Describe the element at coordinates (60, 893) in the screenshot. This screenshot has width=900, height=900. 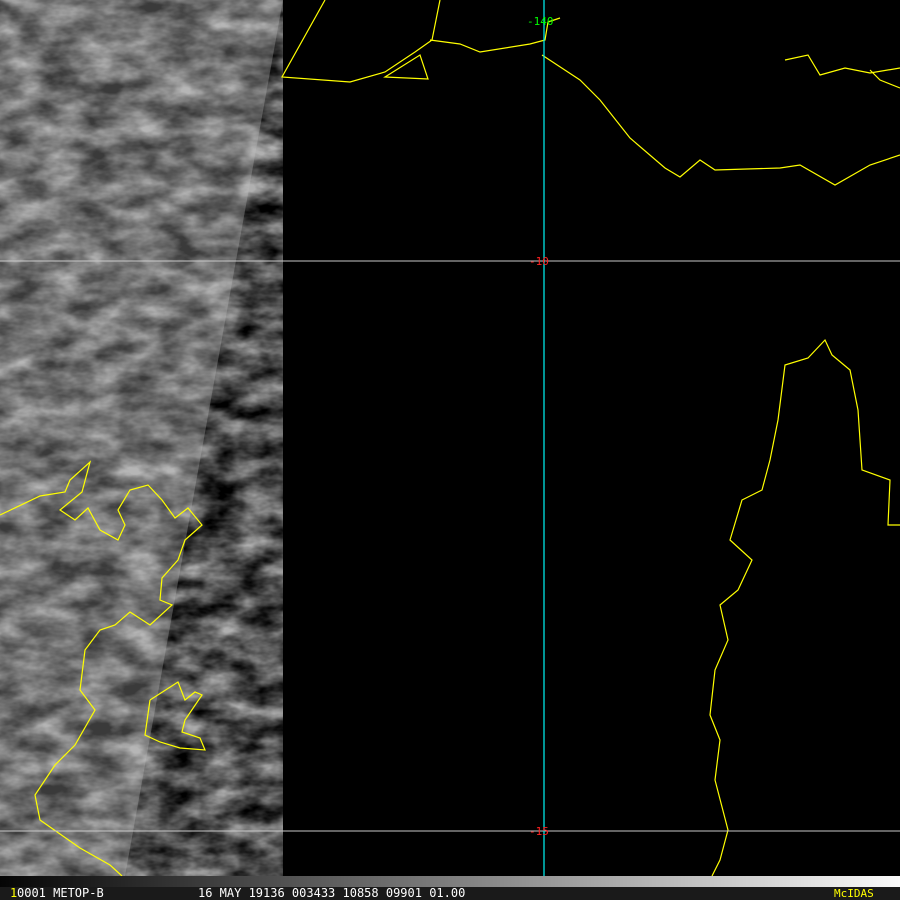
I see `satellite-info: 0001 METOP-B` at that location.